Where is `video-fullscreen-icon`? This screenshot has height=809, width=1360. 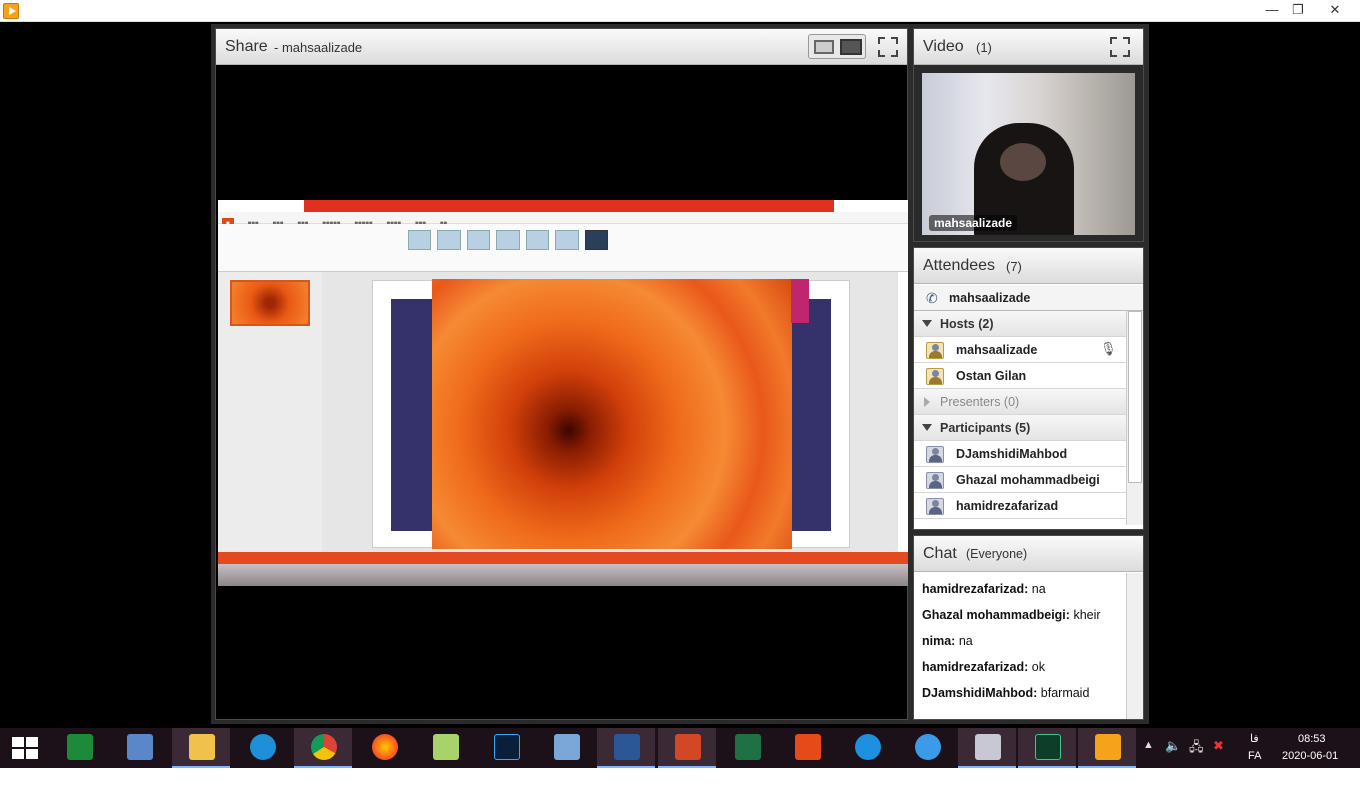 video-fullscreen-icon is located at coordinates (1120, 47).